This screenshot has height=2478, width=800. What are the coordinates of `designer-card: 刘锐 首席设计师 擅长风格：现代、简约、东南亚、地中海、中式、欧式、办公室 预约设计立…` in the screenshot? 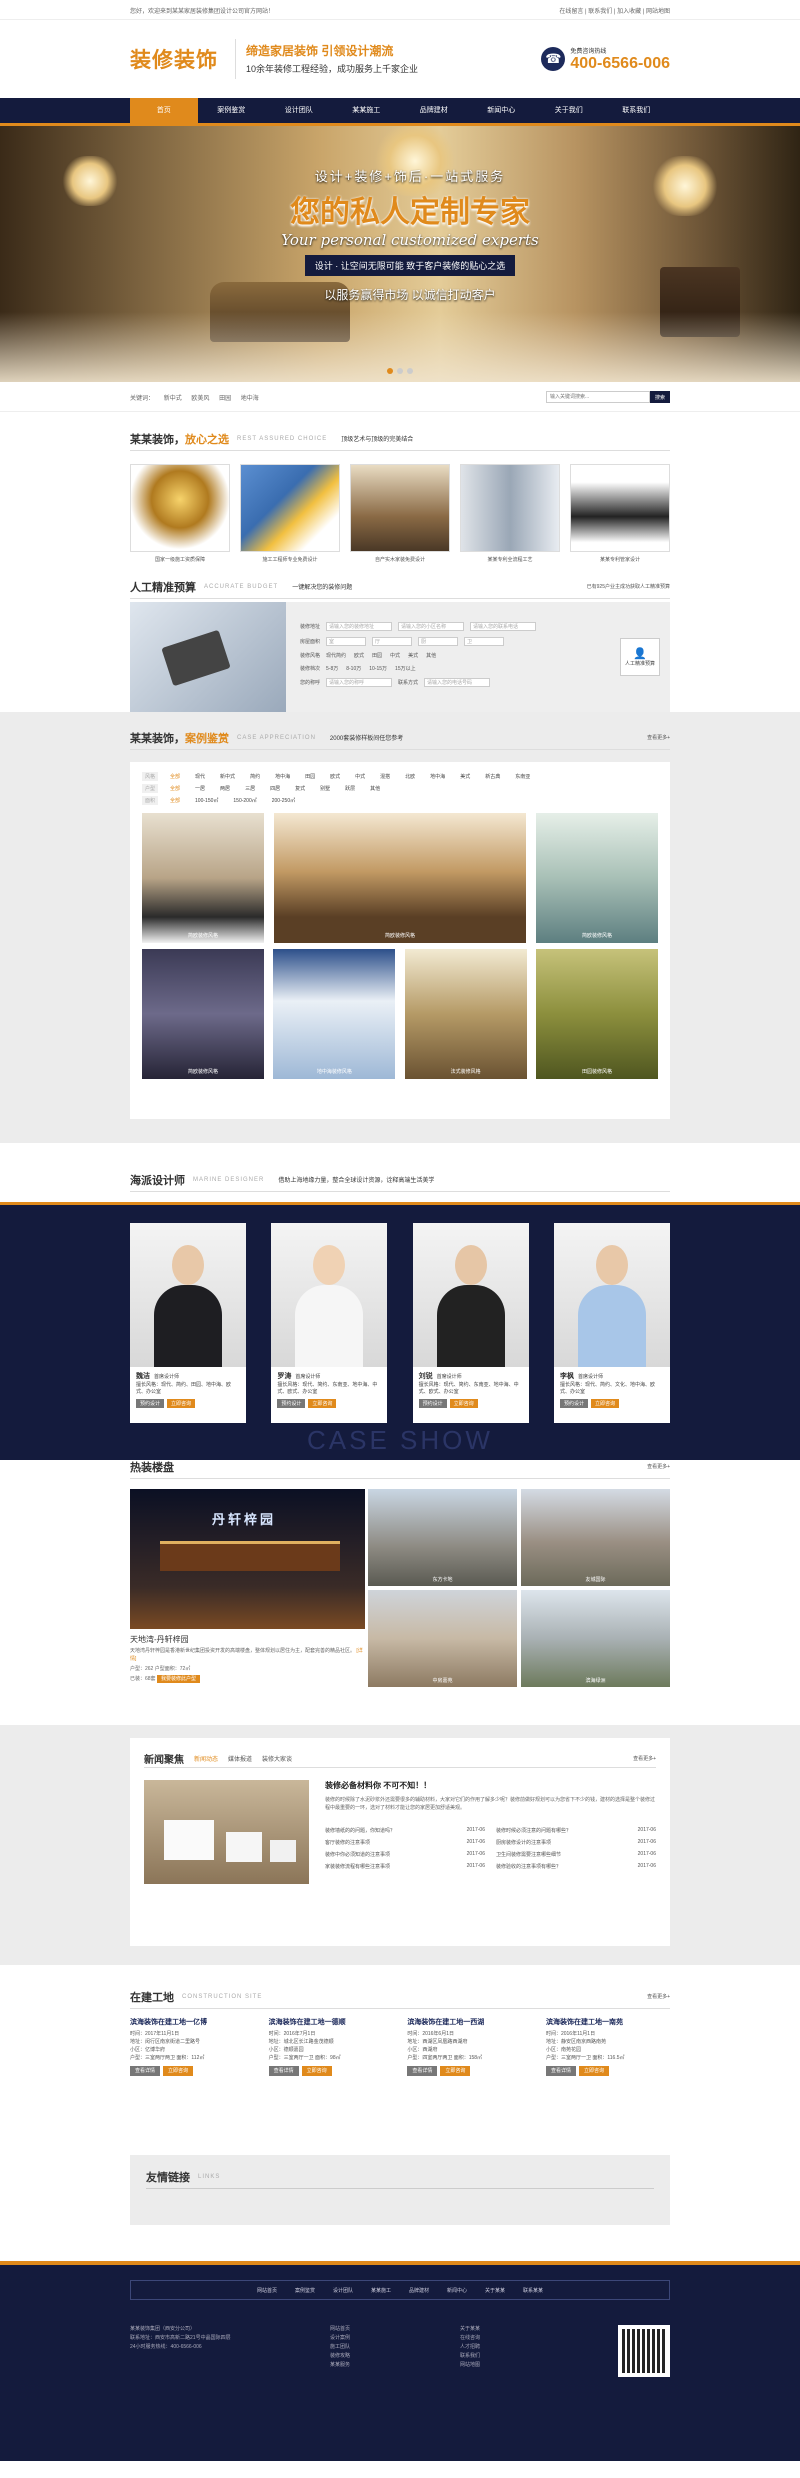 It's located at (470, 1323).